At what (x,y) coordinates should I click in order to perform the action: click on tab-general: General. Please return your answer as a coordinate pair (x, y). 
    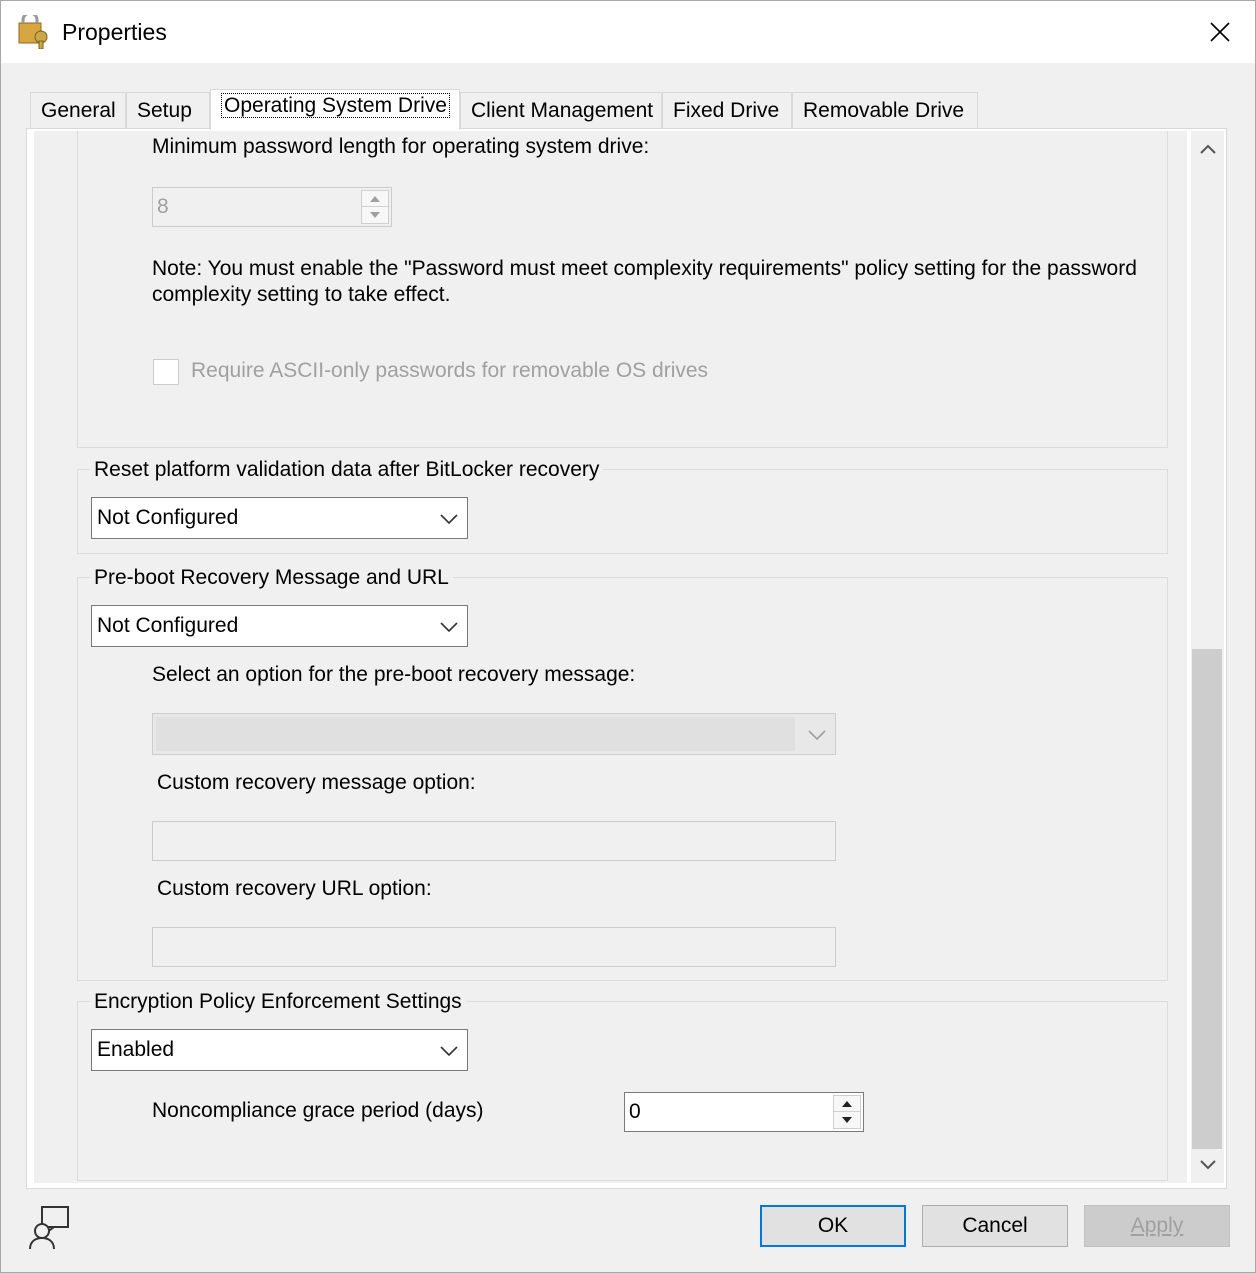
    Looking at the image, I should click on (78, 110).